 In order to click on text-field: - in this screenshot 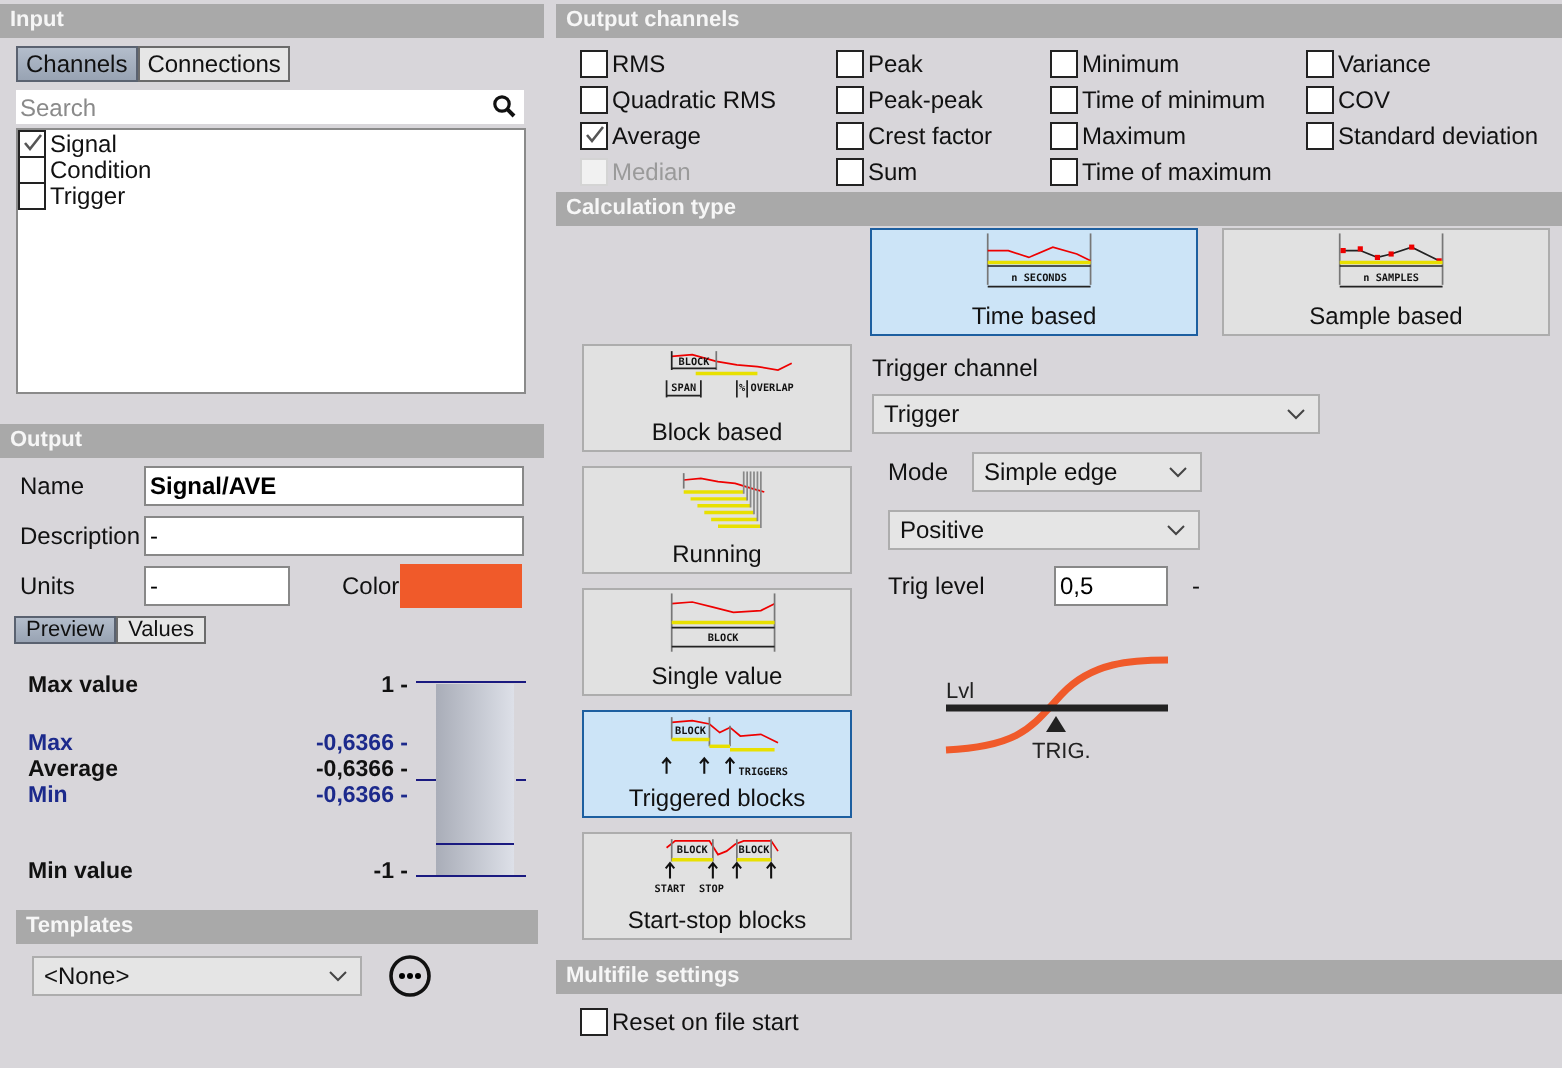, I will do `click(334, 536)`.